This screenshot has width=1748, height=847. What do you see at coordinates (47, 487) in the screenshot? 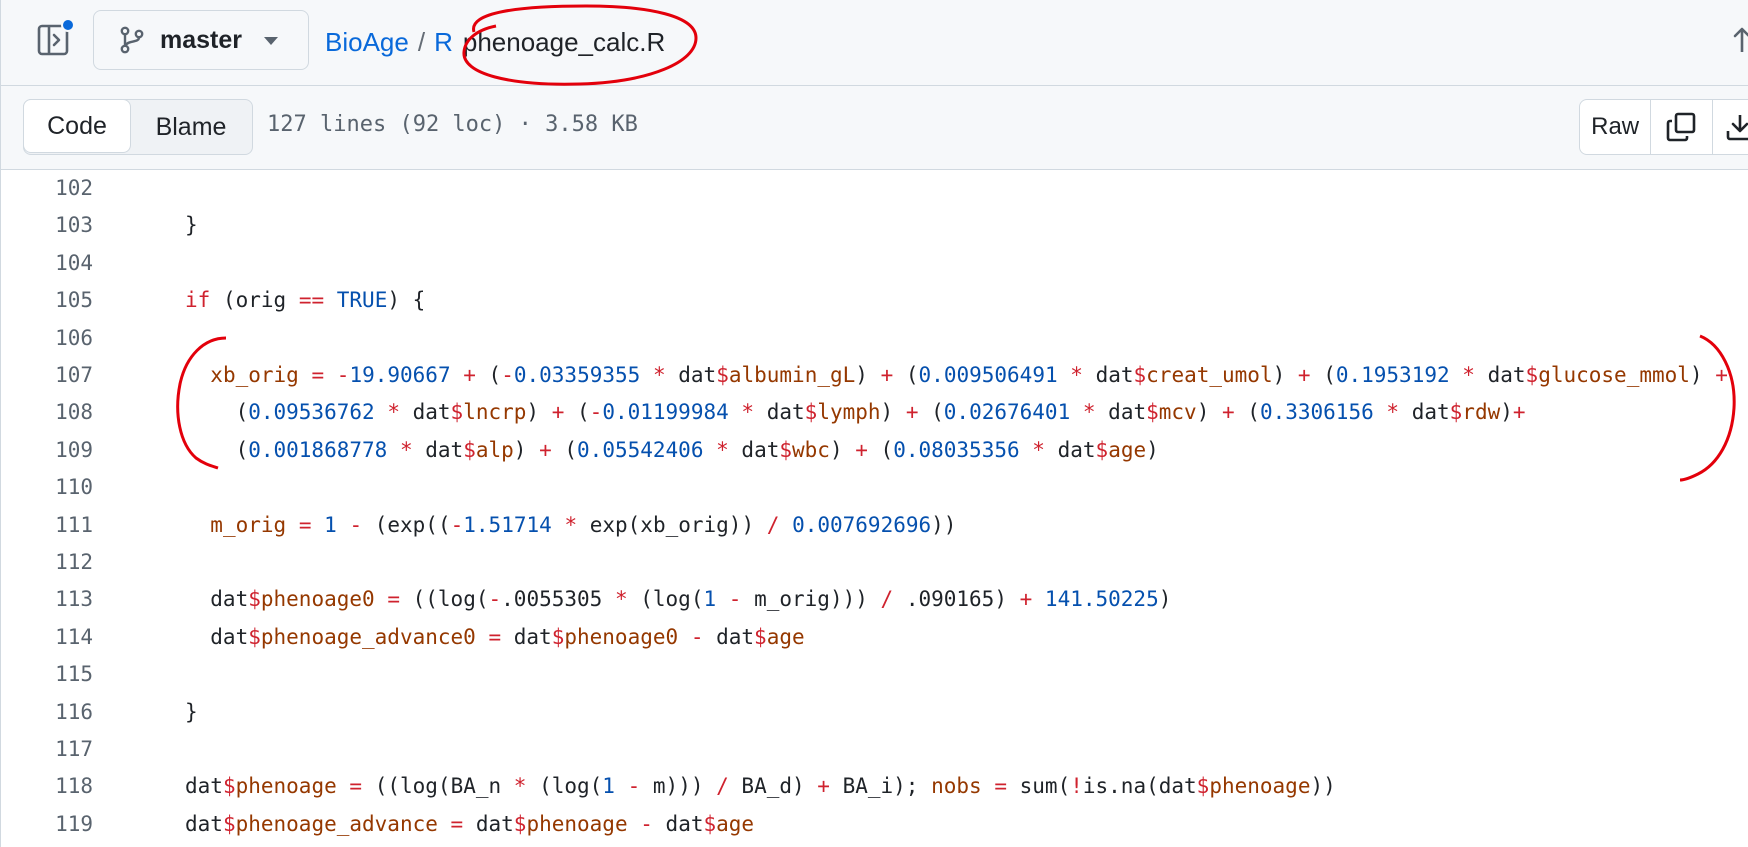
I see `line-number: 110` at bounding box center [47, 487].